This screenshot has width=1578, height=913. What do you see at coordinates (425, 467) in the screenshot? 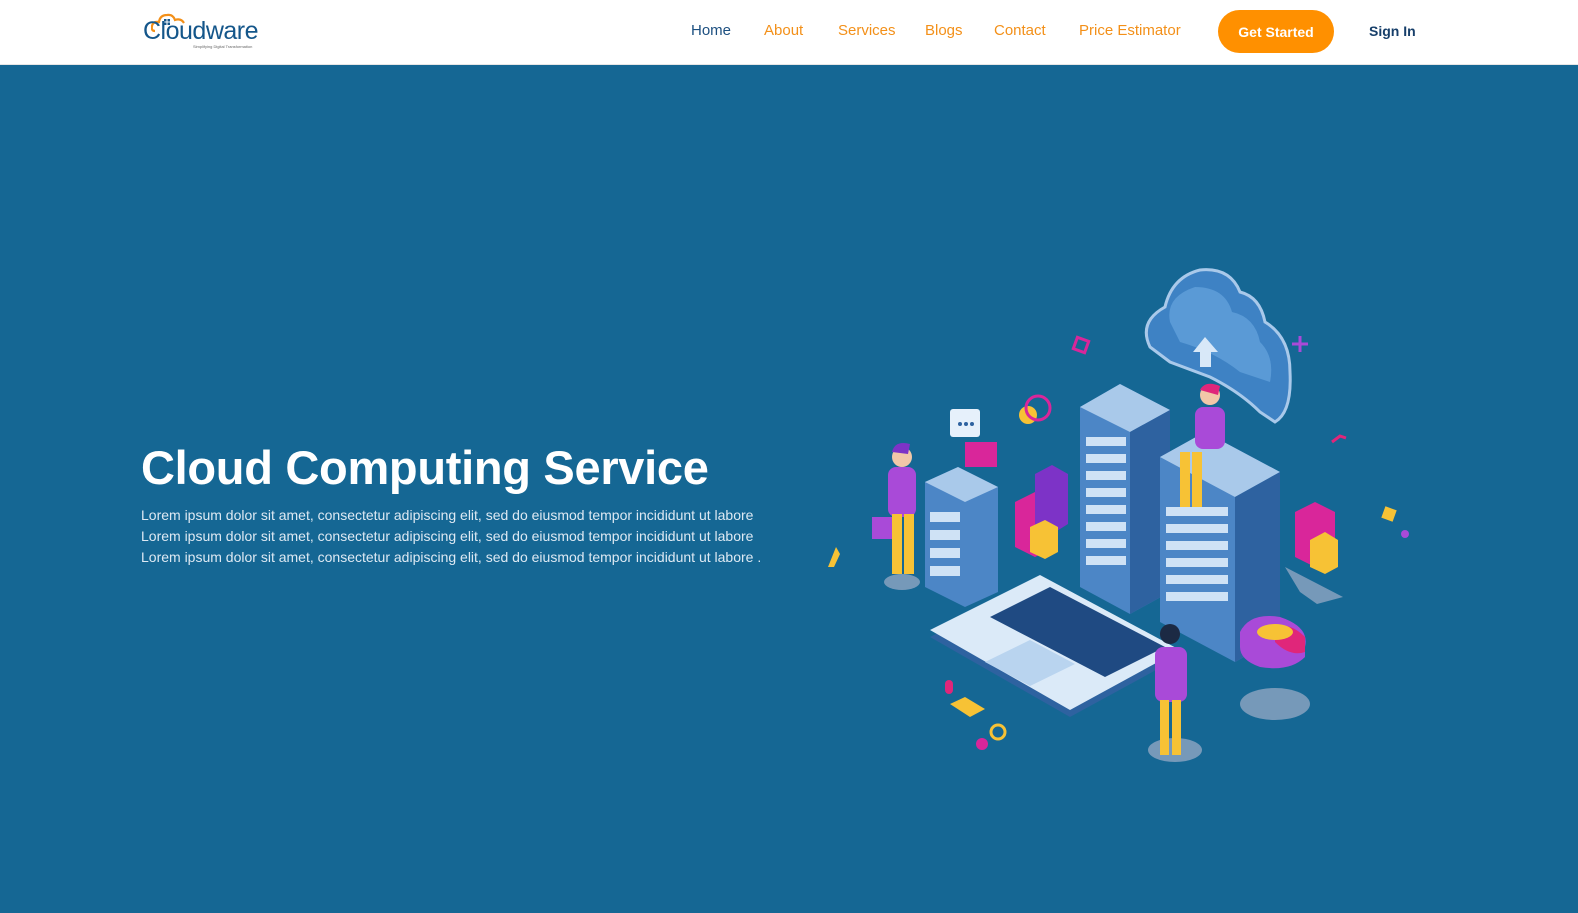
I see `hero-title: Cloud Computing Service` at bounding box center [425, 467].